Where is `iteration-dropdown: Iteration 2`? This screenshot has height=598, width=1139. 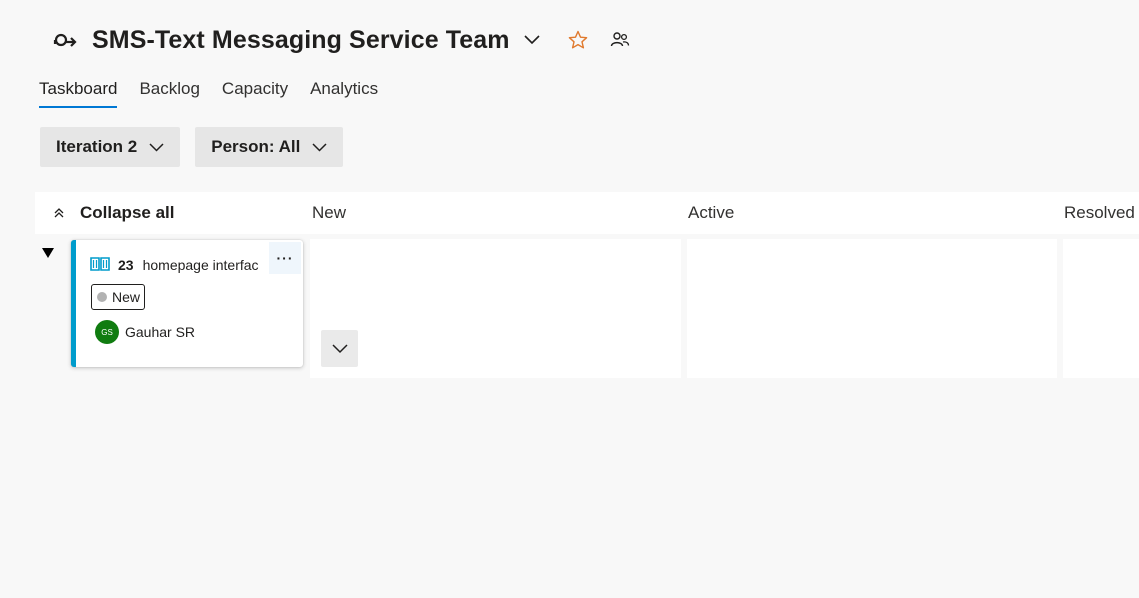 iteration-dropdown: Iteration 2 is located at coordinates (110, 147).